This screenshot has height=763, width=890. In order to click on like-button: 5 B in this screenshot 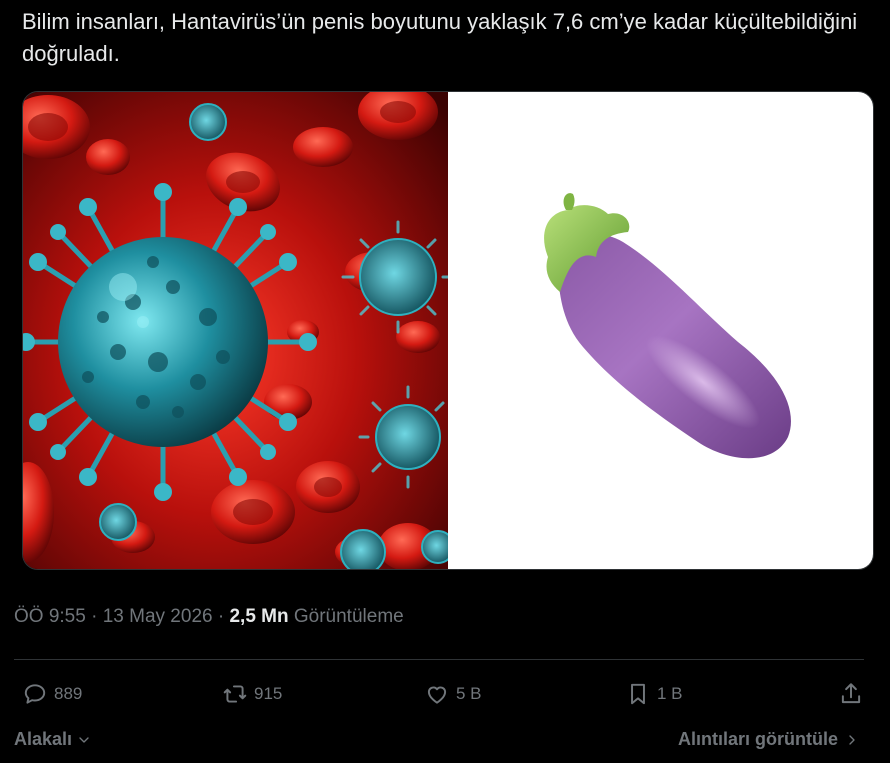, I will do `click(453, 694)`.